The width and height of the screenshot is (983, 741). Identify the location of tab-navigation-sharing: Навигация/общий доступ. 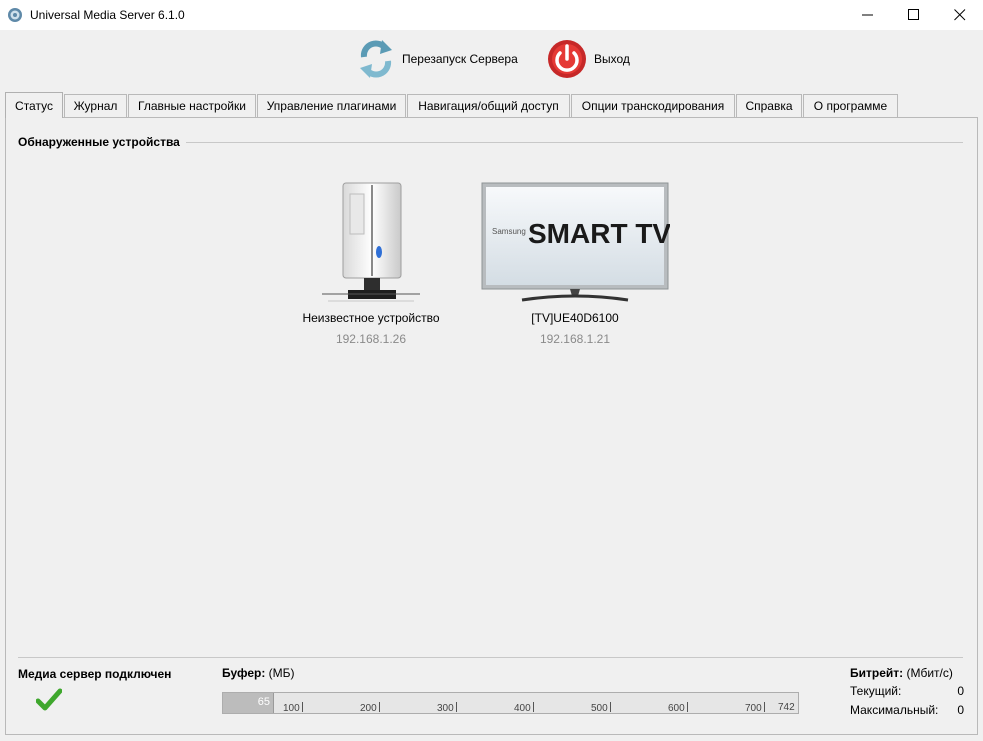
(488, 105).